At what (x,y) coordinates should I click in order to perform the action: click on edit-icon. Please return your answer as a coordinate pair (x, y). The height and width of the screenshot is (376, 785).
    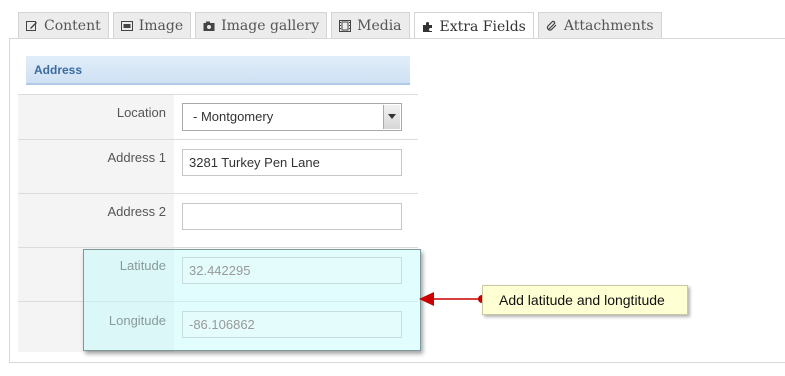
    Looking at the image, I should click on (31, 25).